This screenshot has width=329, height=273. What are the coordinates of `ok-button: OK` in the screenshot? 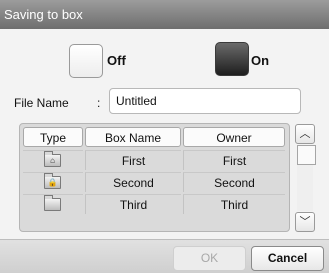 It's located at (209, 258).